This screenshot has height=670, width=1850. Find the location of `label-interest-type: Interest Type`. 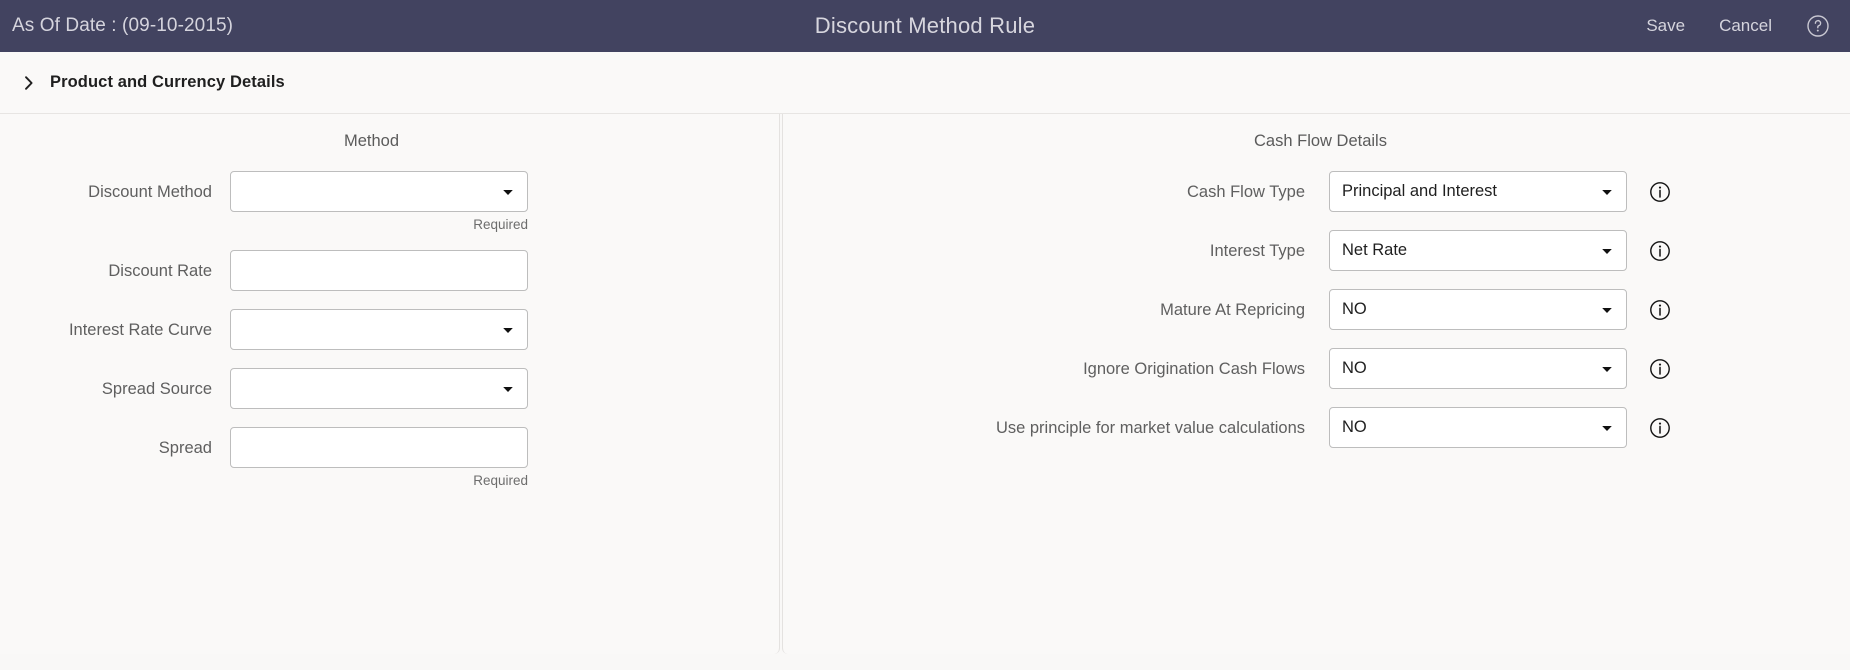

label-interest-type: Interest Type is located at coordinates (1257, 251).